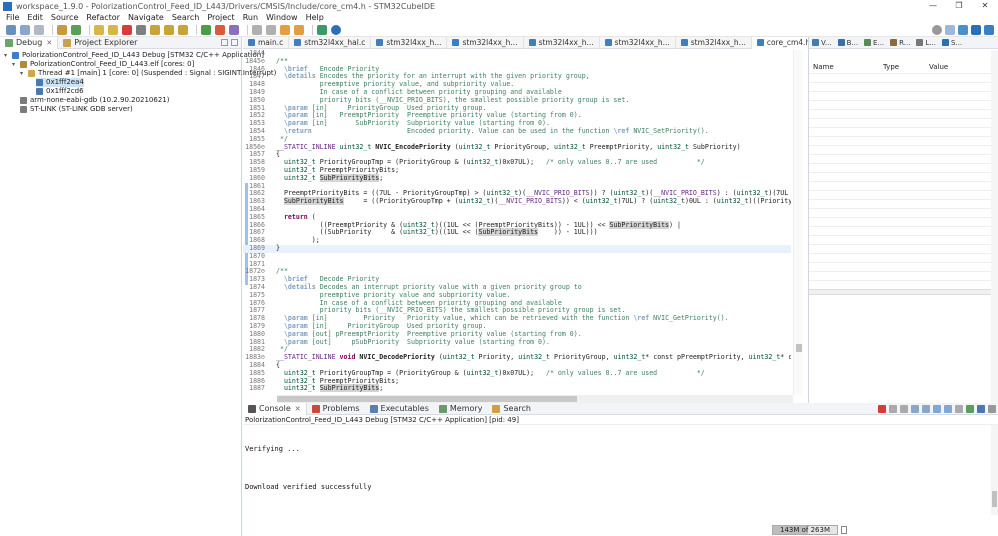 The width and height of the screenshot is (998, 536). I want to click on detail-pane-splitter, so click(903, 292).